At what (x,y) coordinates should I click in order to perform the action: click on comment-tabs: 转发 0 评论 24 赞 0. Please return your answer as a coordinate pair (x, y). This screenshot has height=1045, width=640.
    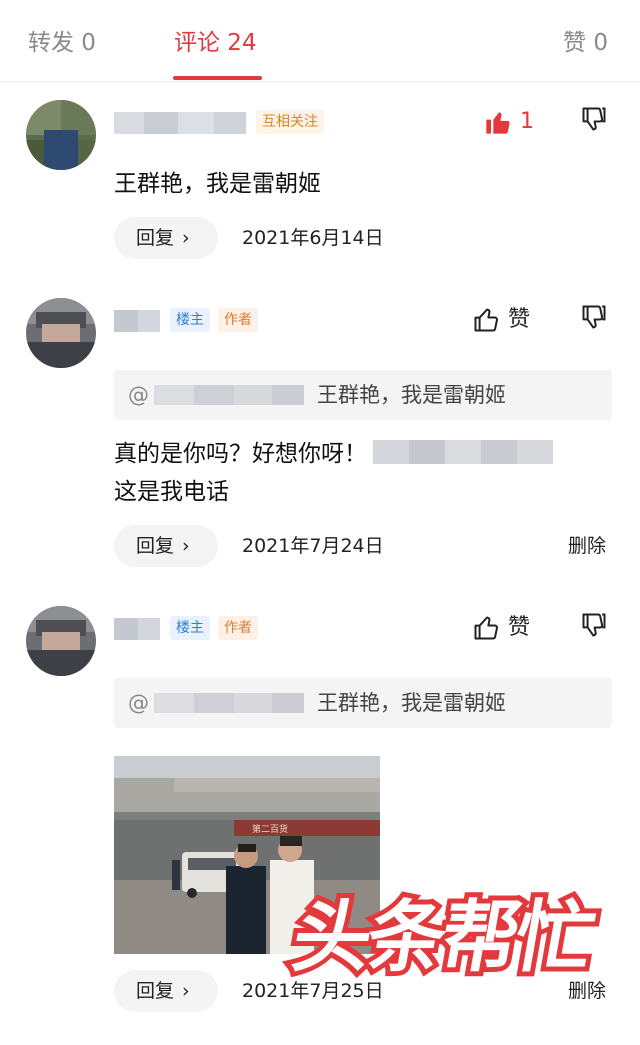
    Looking at the image, I should click on (320, 41).